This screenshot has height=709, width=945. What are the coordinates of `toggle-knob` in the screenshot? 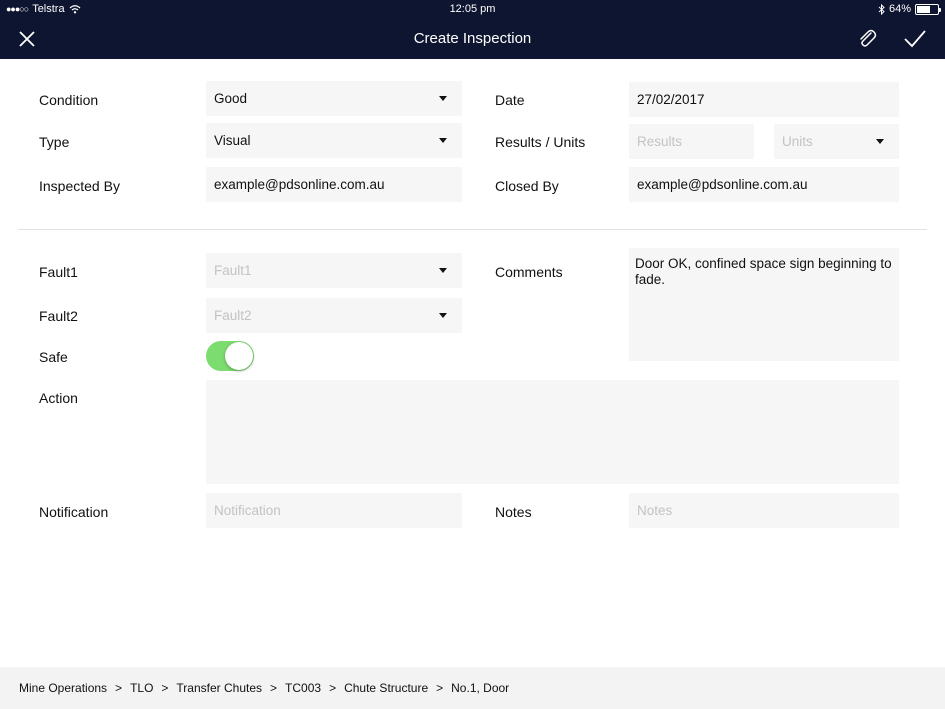 It's located at (239, 356).